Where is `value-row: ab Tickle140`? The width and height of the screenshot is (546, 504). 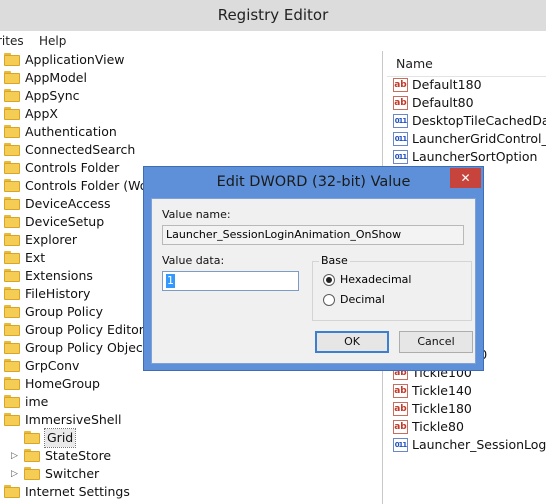
value-row: ab Tickle140 is located at coordinates (469, 391).